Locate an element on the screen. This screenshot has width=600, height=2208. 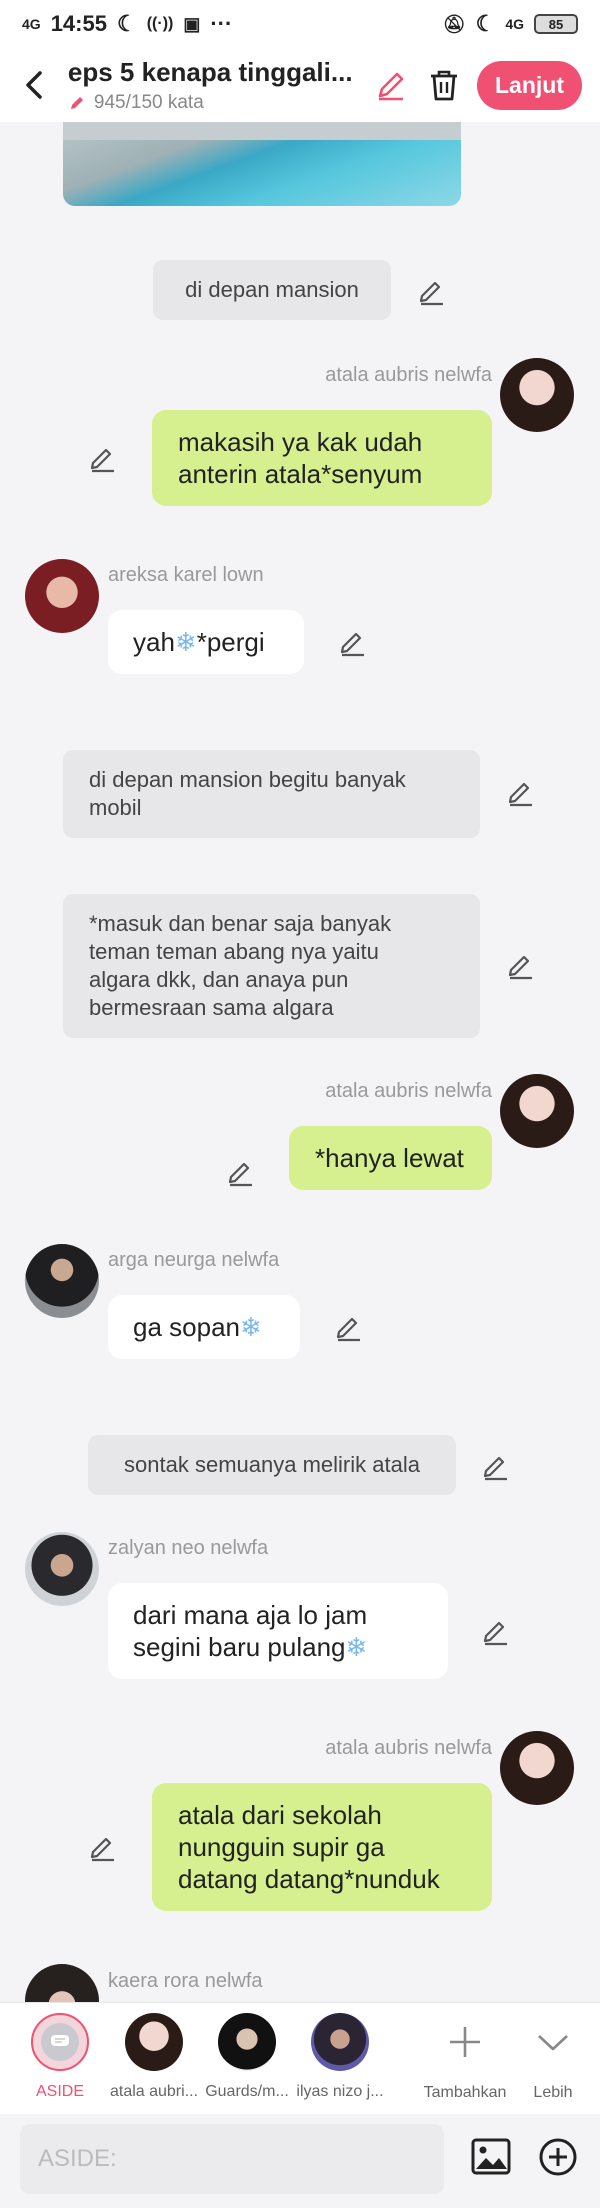
image-button is located at coordinates (491, 2157).